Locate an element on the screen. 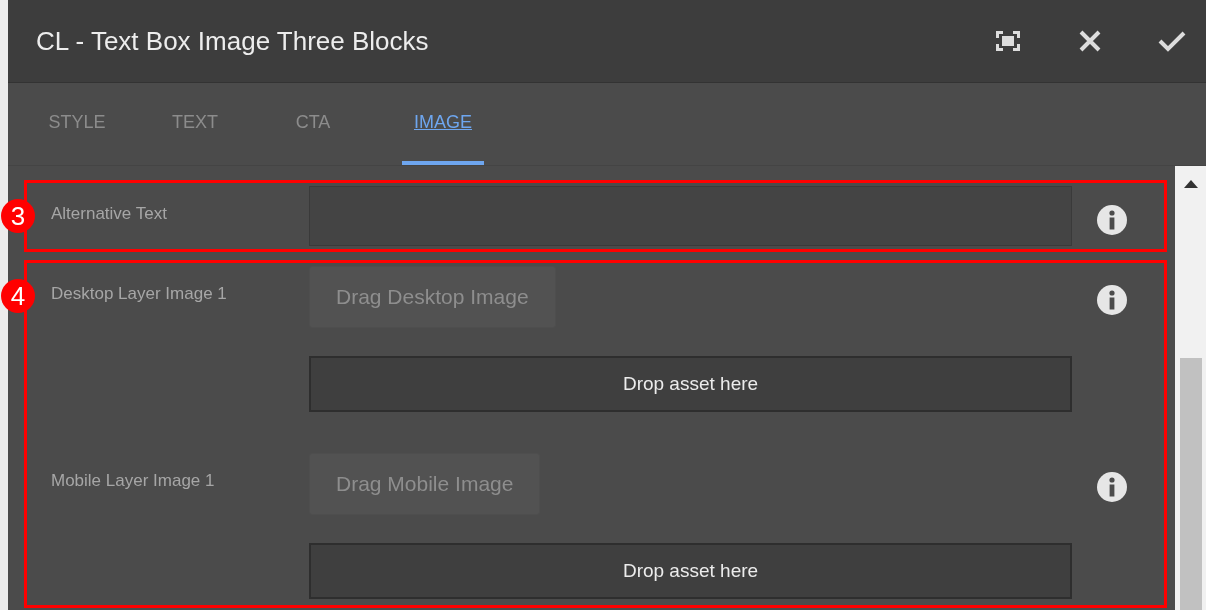 Image resolution: width=1206 pixels, height=610 pixels. tab: IMAGE is located at coordinates (443, 124).